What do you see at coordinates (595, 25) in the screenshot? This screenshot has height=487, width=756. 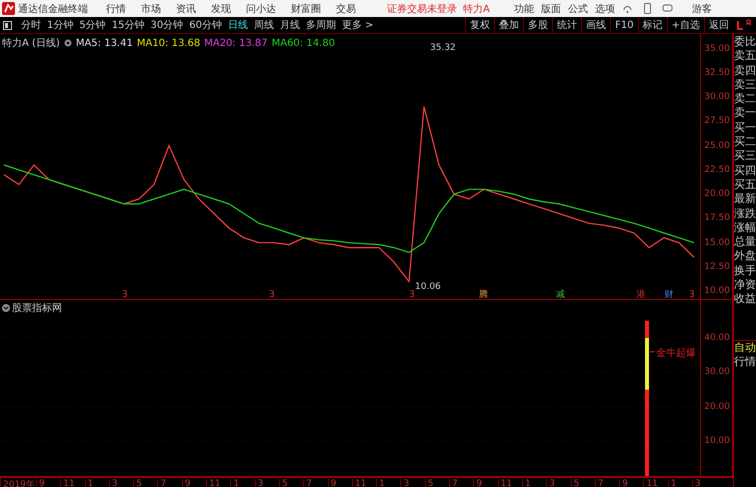 I see `toolbar-button: 画线` at bounding box center [595, 25].